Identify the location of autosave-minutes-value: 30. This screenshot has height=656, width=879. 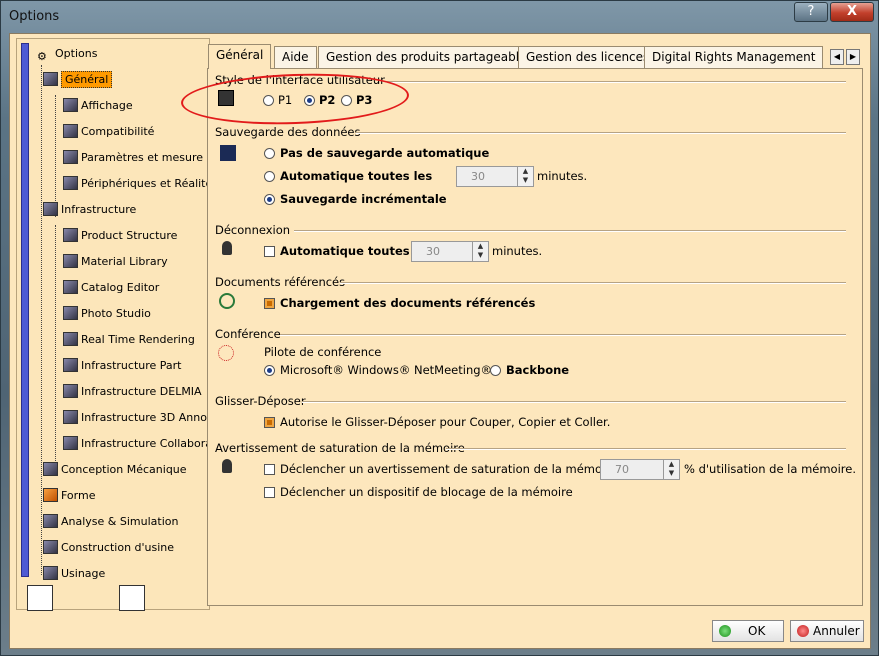
(478, 176).